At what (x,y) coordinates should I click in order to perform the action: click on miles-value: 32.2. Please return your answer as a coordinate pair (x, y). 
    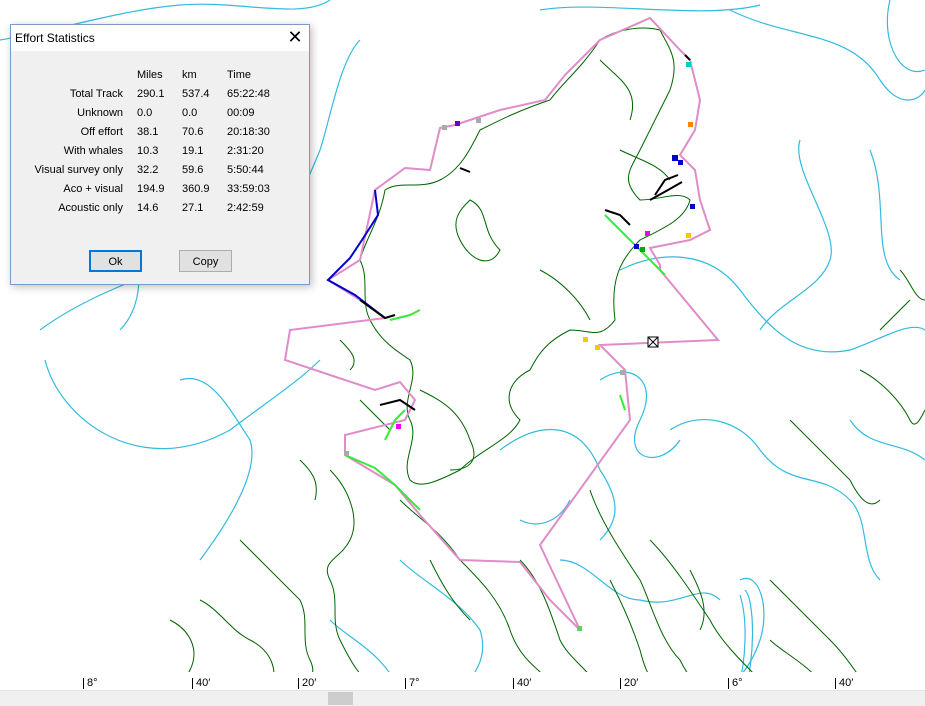
    Looking at the image, I should click on (148, 170).